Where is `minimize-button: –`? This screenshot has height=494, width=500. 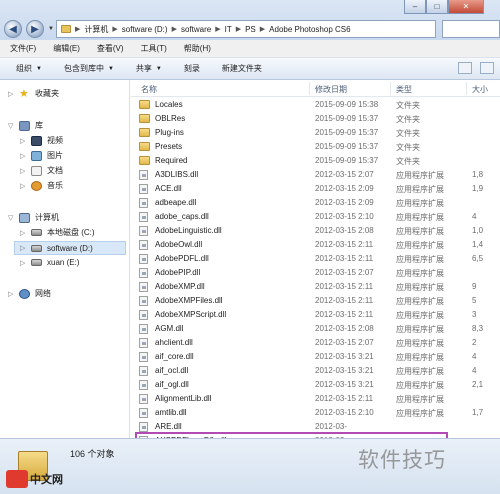 minimize-button: – is located at coordinates (415, 7).